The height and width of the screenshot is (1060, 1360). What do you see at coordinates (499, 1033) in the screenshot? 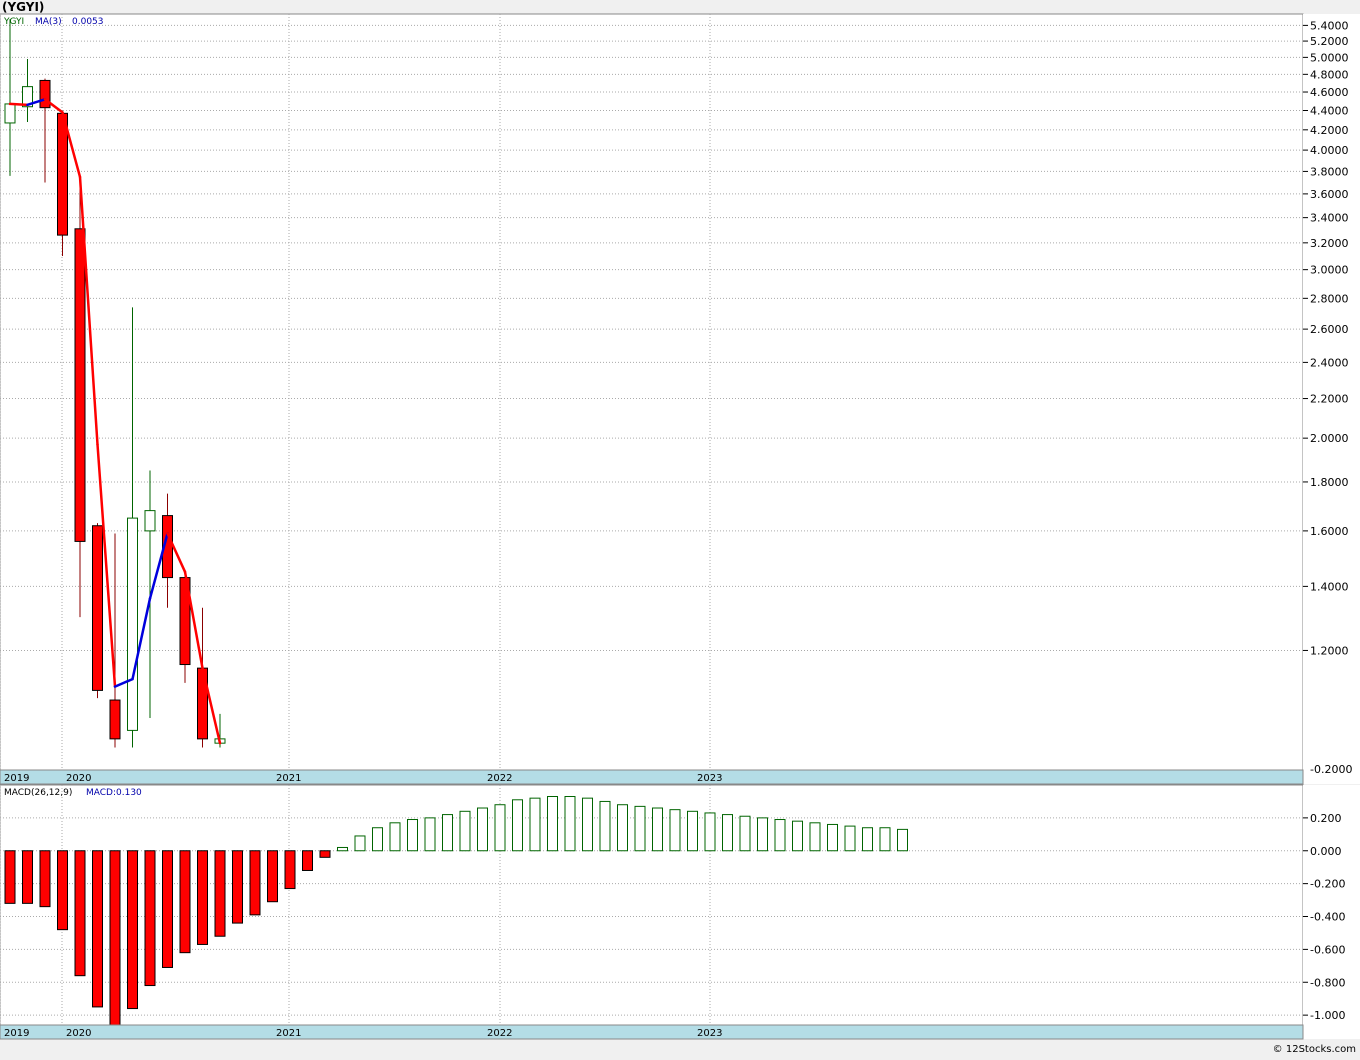
I see `macd-x-tick-label: 2022` at bounding box center [499, 1033].